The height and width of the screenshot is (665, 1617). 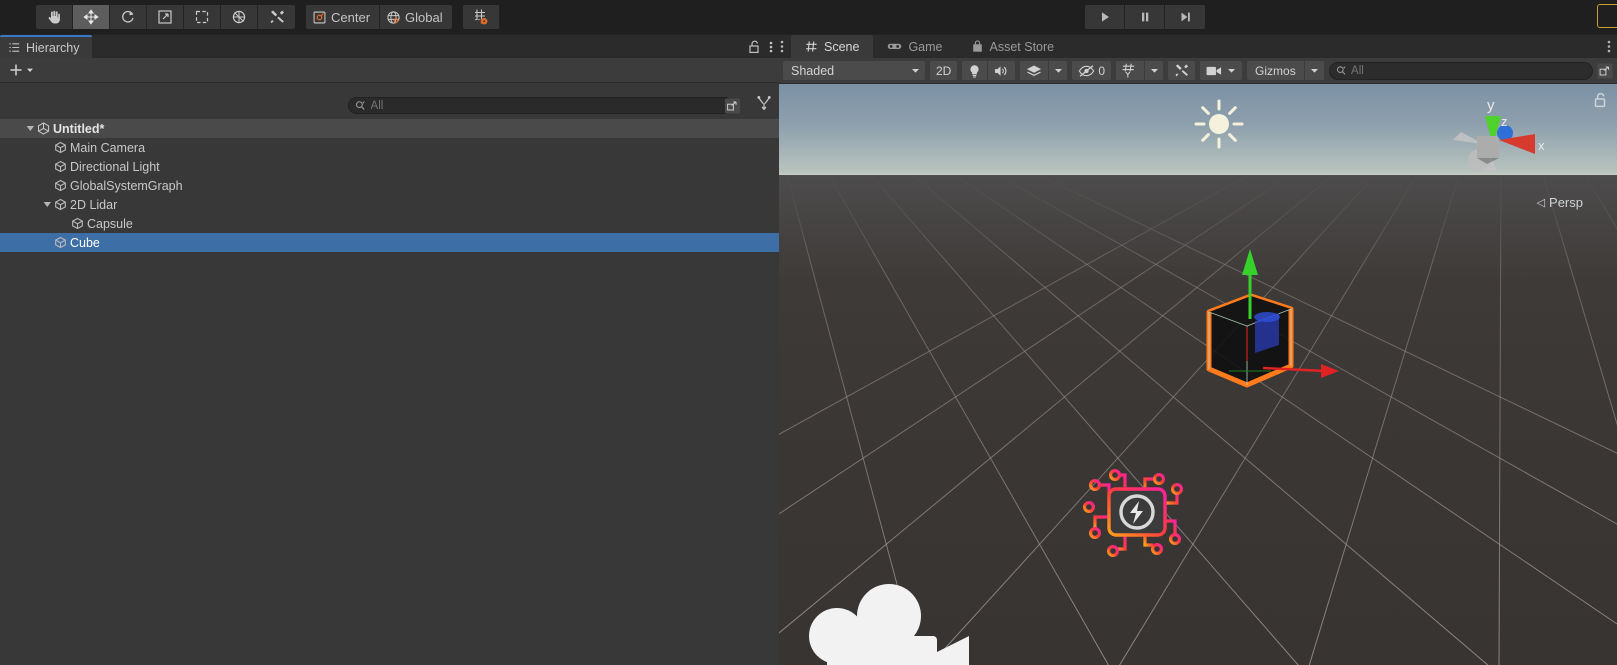 I want to click on hierarchy-search-input, so click(x=548, y=105).